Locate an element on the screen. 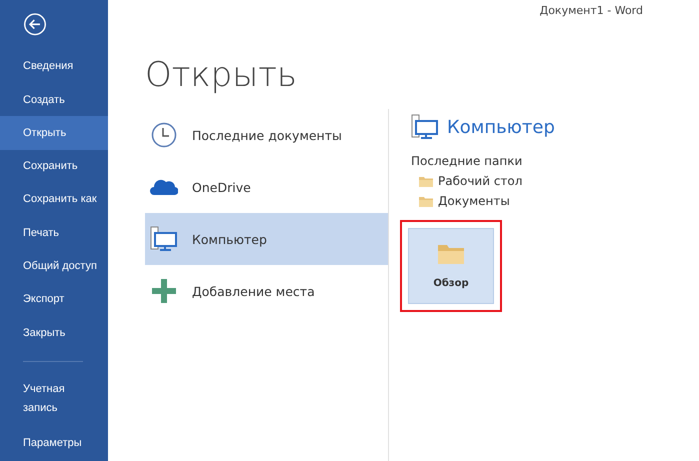 The height and width of the screenshot is (461, 699). section-heading: Компьютер is located at coordinates (501, 127).